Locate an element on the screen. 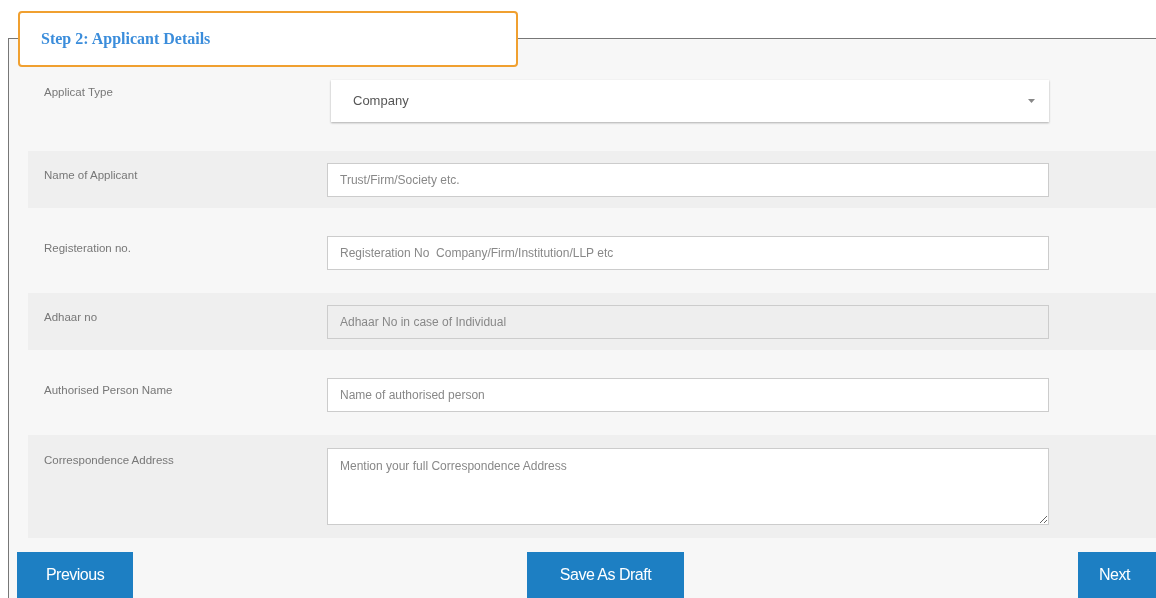  input-field: Registeration No Company/Firm/Institution/LLP etc is located at coordinates (688, 253).